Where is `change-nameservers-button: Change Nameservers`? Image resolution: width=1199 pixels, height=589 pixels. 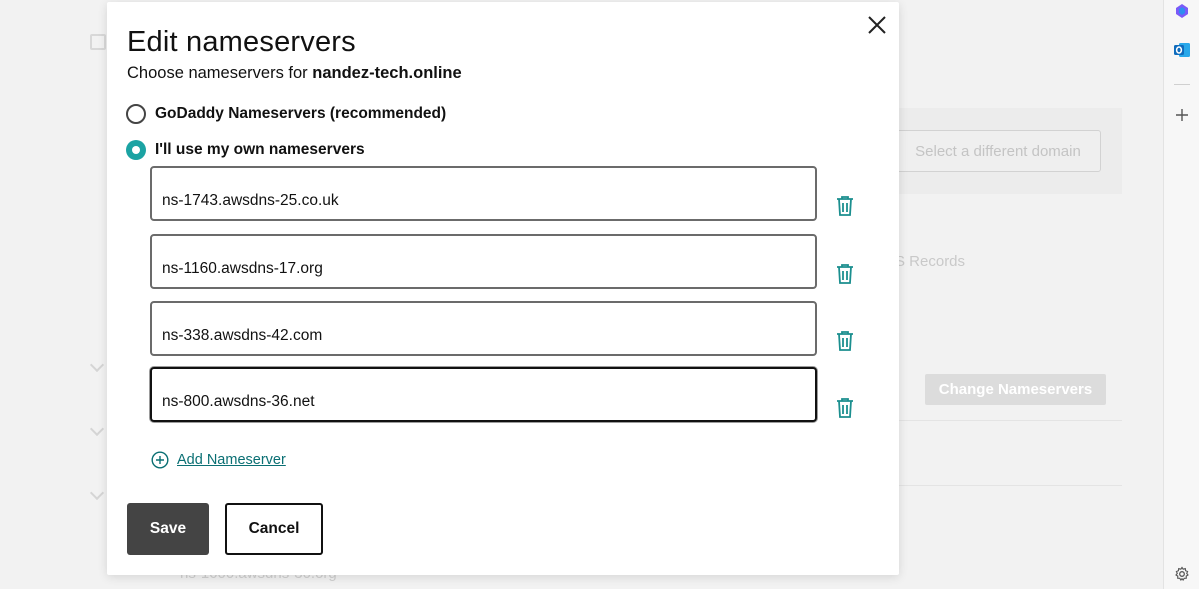
change-nameservers-button: Change Nameservers is located at coordinates (1015, 389).